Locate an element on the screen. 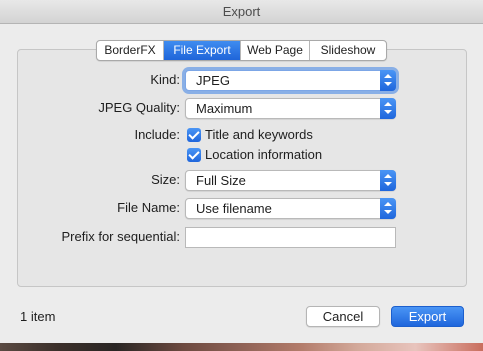  kind-label: Kind: is located at coordinates (165, 79).